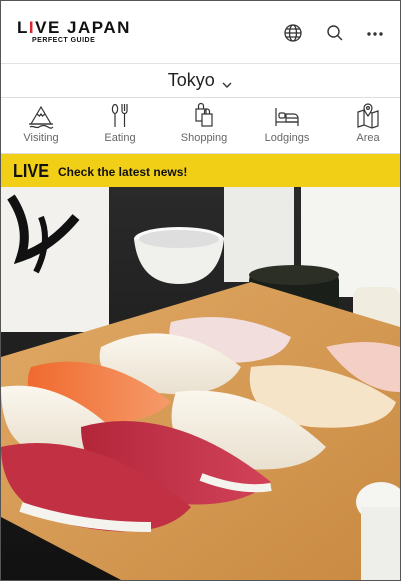 The height and width of the screenshot is (581, 401). Describe the element at coordinates (375, 33) in the screenshot. I see `more-icon` at that location.